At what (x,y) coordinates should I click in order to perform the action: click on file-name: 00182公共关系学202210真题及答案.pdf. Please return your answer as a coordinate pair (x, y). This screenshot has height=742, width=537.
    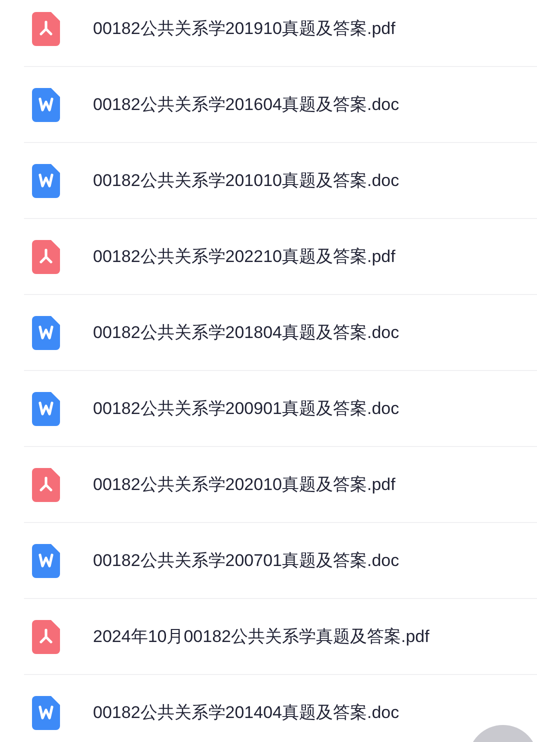
    Looking at the image, I should click on (244, 257).